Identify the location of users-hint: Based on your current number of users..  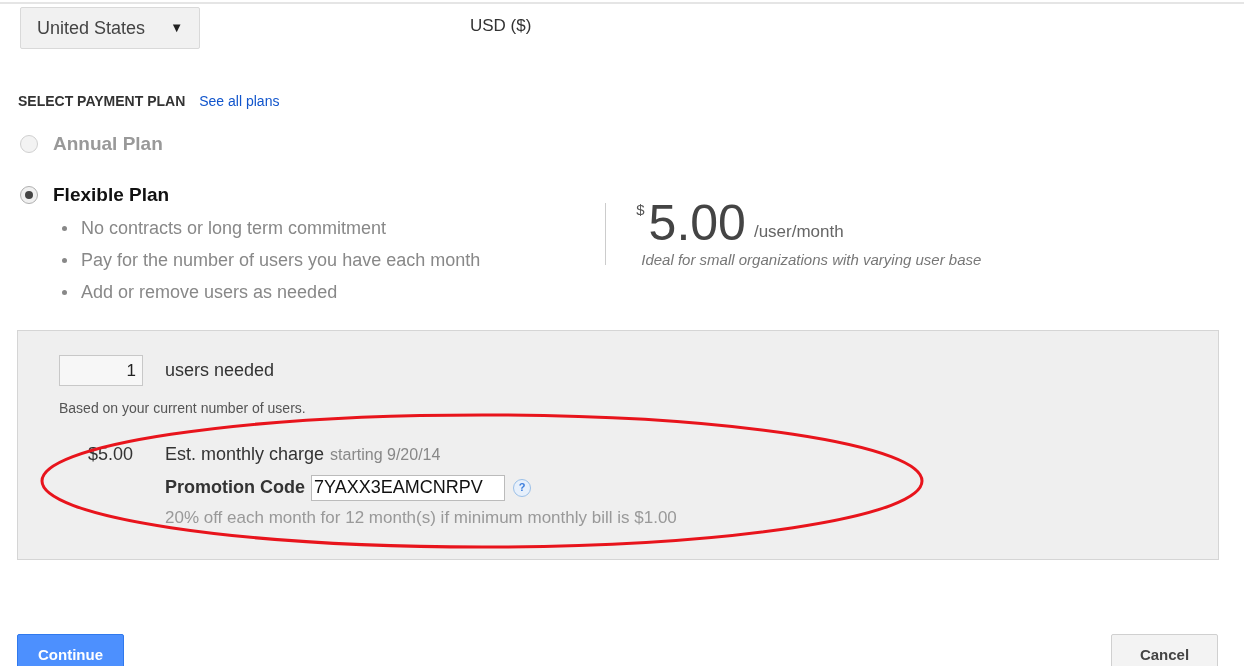
(183, 408).